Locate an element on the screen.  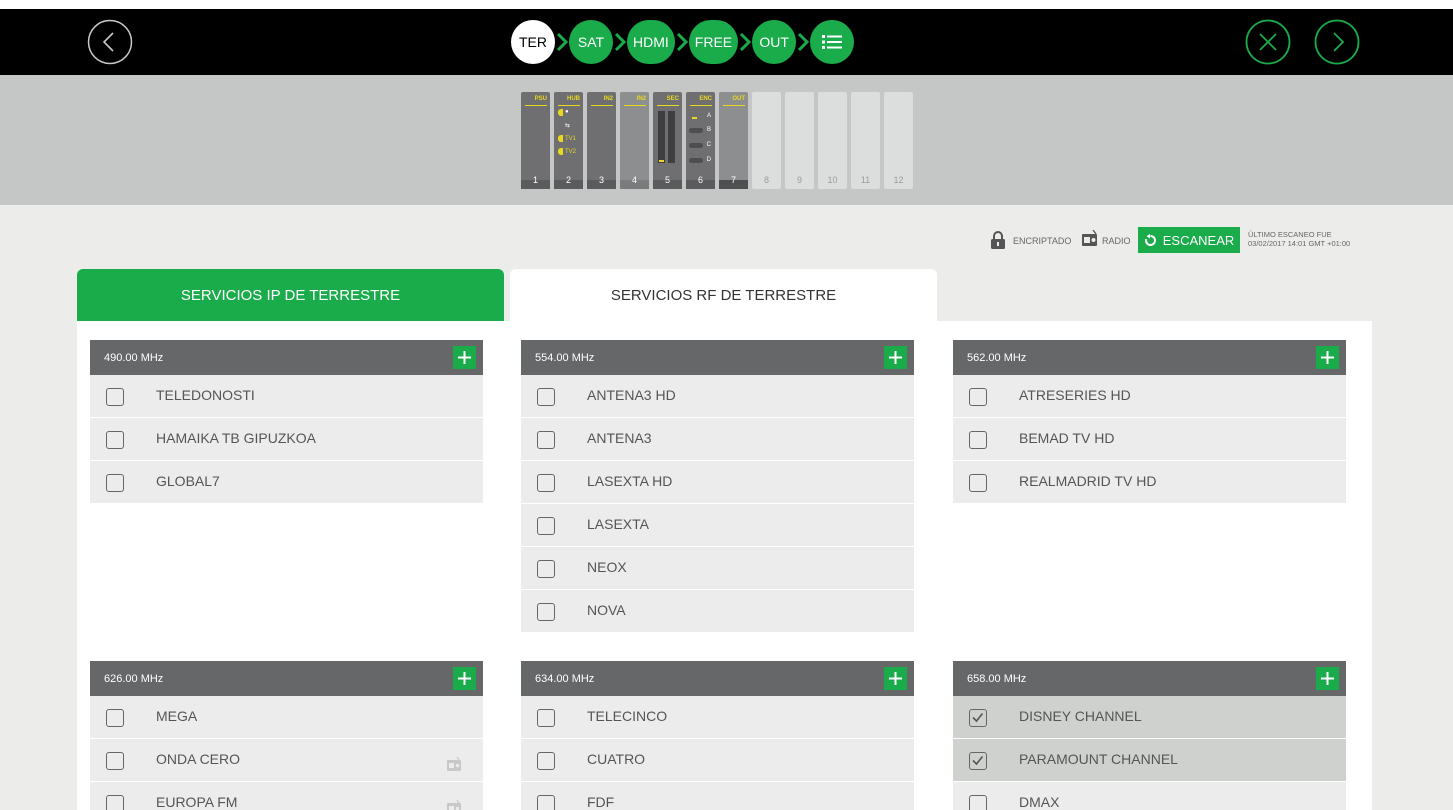
slot-1: PSU 1 is located at coordinates (535, 140).